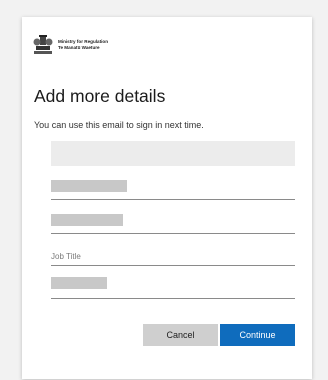  Describe the element at coordinates (43, 44) in the screenshot. I see `coat-of-arms-icon` at that location.